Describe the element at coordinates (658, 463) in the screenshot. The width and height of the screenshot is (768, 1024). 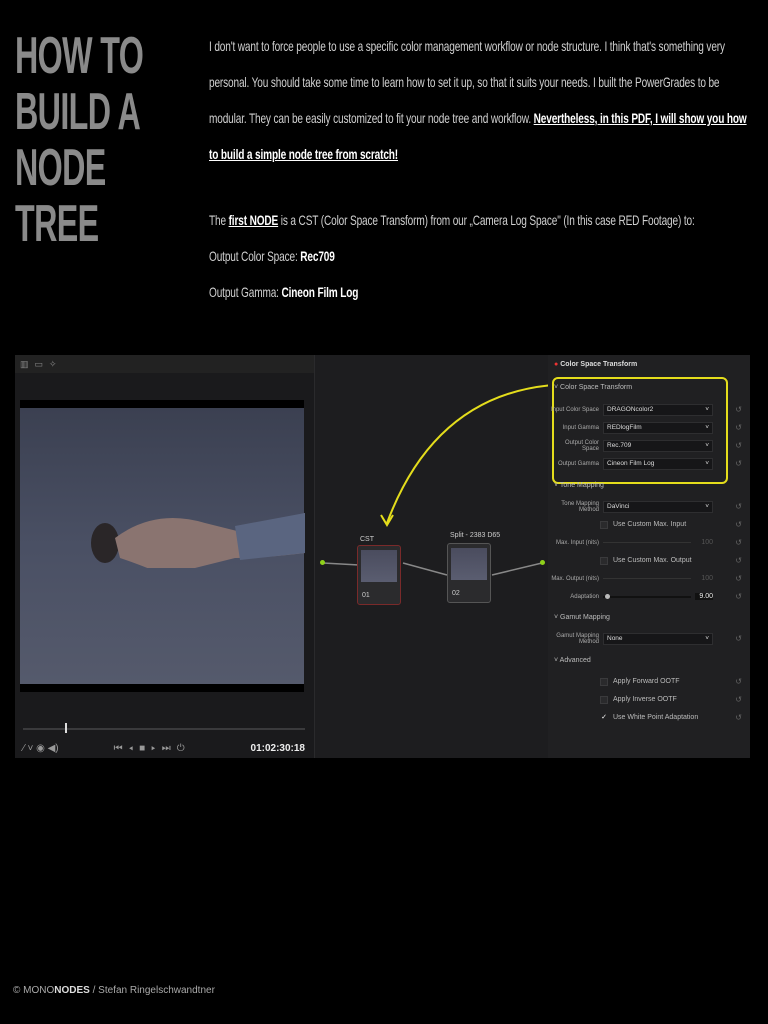
I see `dropdown: Cineon Film Log ˅` at that location.